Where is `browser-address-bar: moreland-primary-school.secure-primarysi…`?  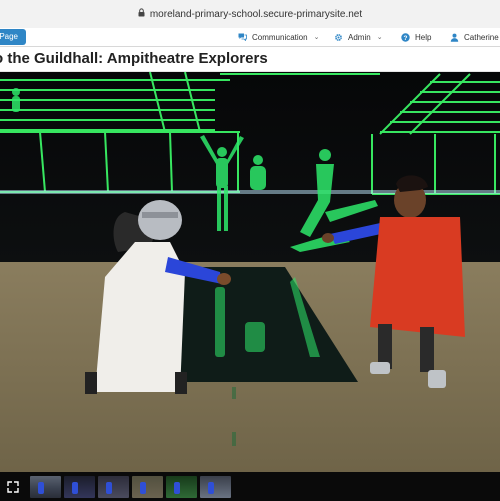 browser-address-bar: moreland-primary-school.secure-primarysi… is located at coordinates (250, 14).